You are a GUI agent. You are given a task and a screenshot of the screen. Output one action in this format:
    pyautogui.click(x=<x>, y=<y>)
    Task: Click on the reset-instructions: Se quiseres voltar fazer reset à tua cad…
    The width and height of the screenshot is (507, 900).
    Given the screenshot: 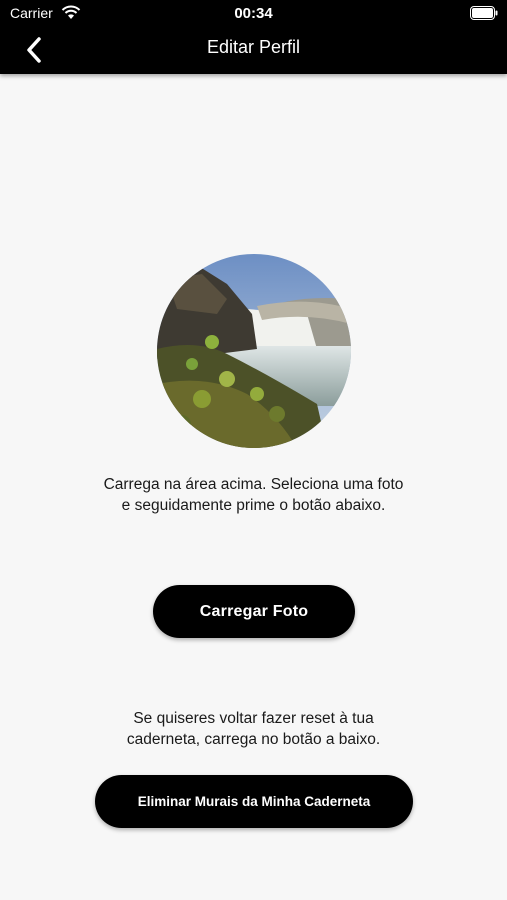 What is the action you would take?
    pyautogui.click(x=253, y=729)
    